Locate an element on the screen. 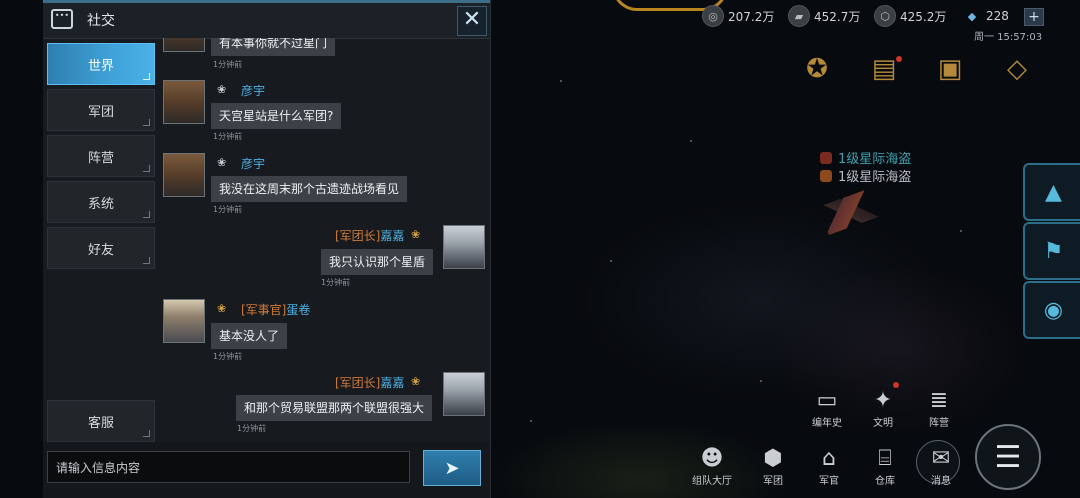 The image size is (1080, 498). resource-crystal-value: 425.2万 is located at coordinates (923, 16).